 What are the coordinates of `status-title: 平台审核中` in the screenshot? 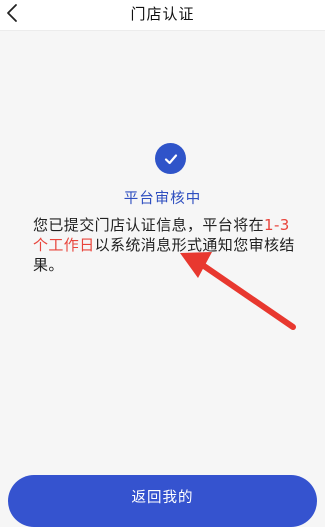 It's located at (162, 199).